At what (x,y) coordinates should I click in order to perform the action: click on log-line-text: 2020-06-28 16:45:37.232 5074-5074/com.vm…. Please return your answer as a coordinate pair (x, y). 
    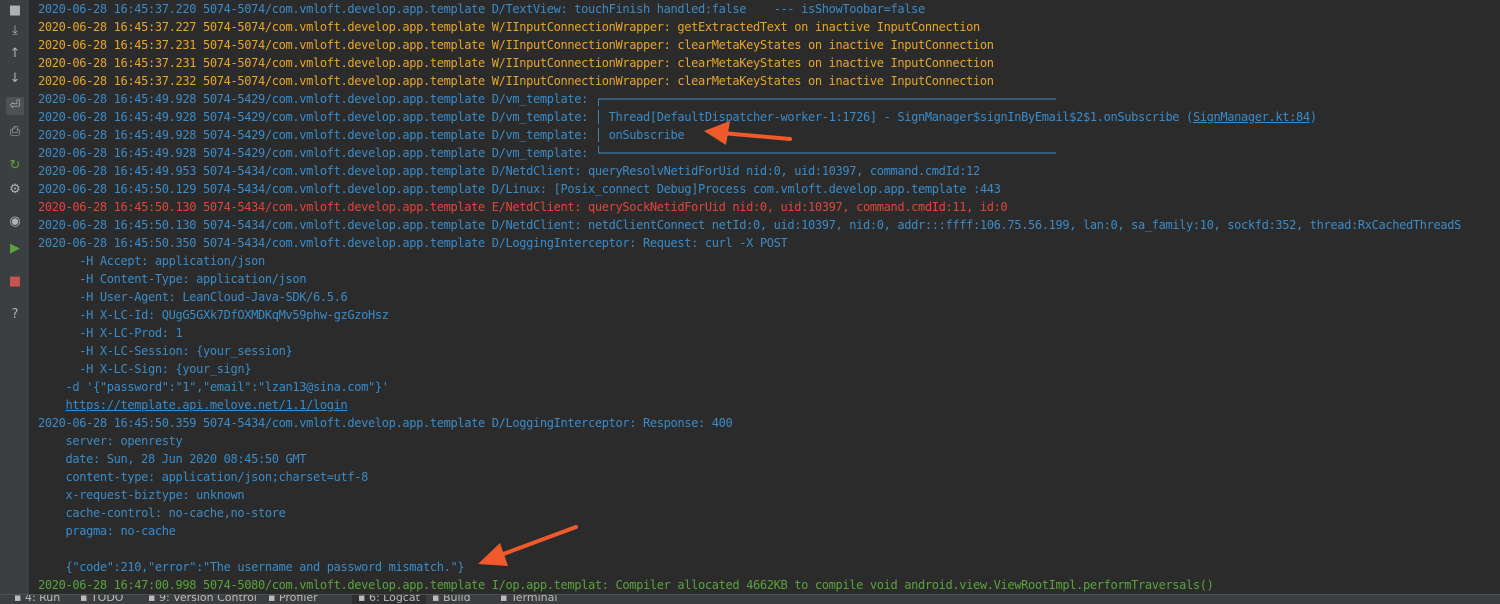
    Looking at the image, I should click on (516, 81).